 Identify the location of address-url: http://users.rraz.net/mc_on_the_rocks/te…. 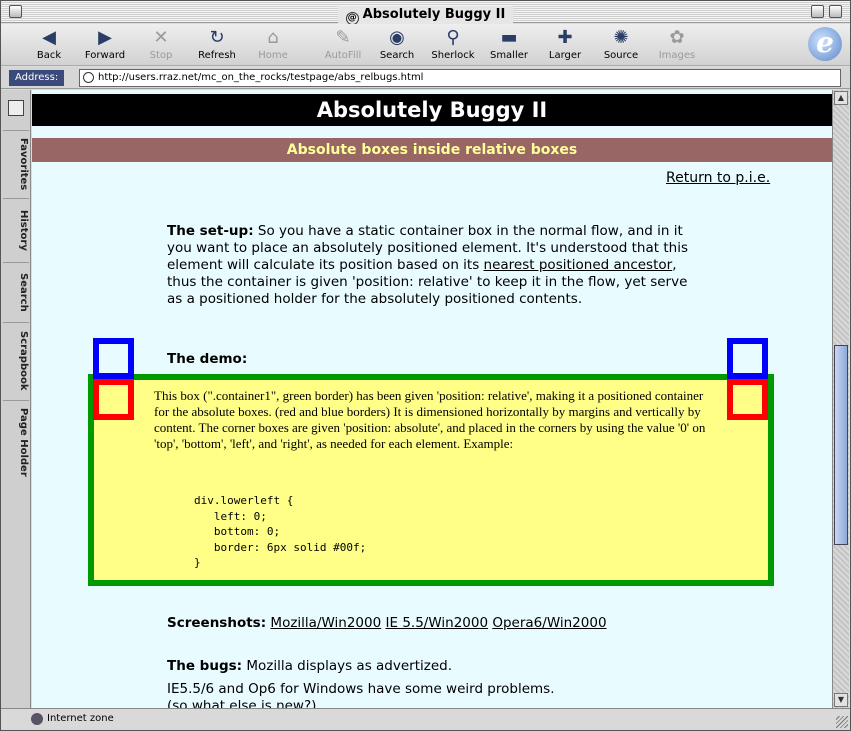
(261, 77).